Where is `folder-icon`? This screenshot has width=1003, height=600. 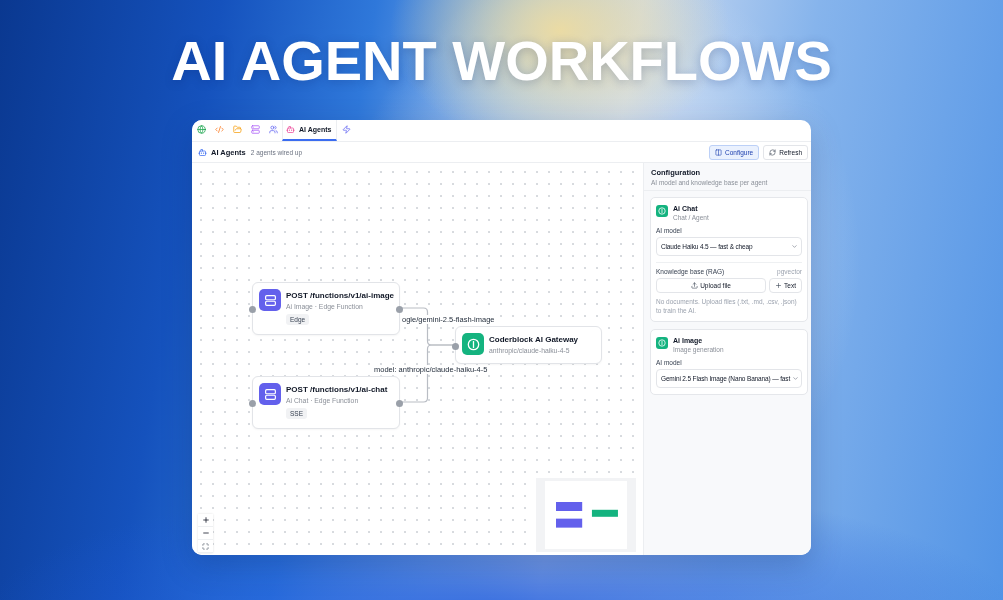 folder-icon is located at coordinates (237, 129).